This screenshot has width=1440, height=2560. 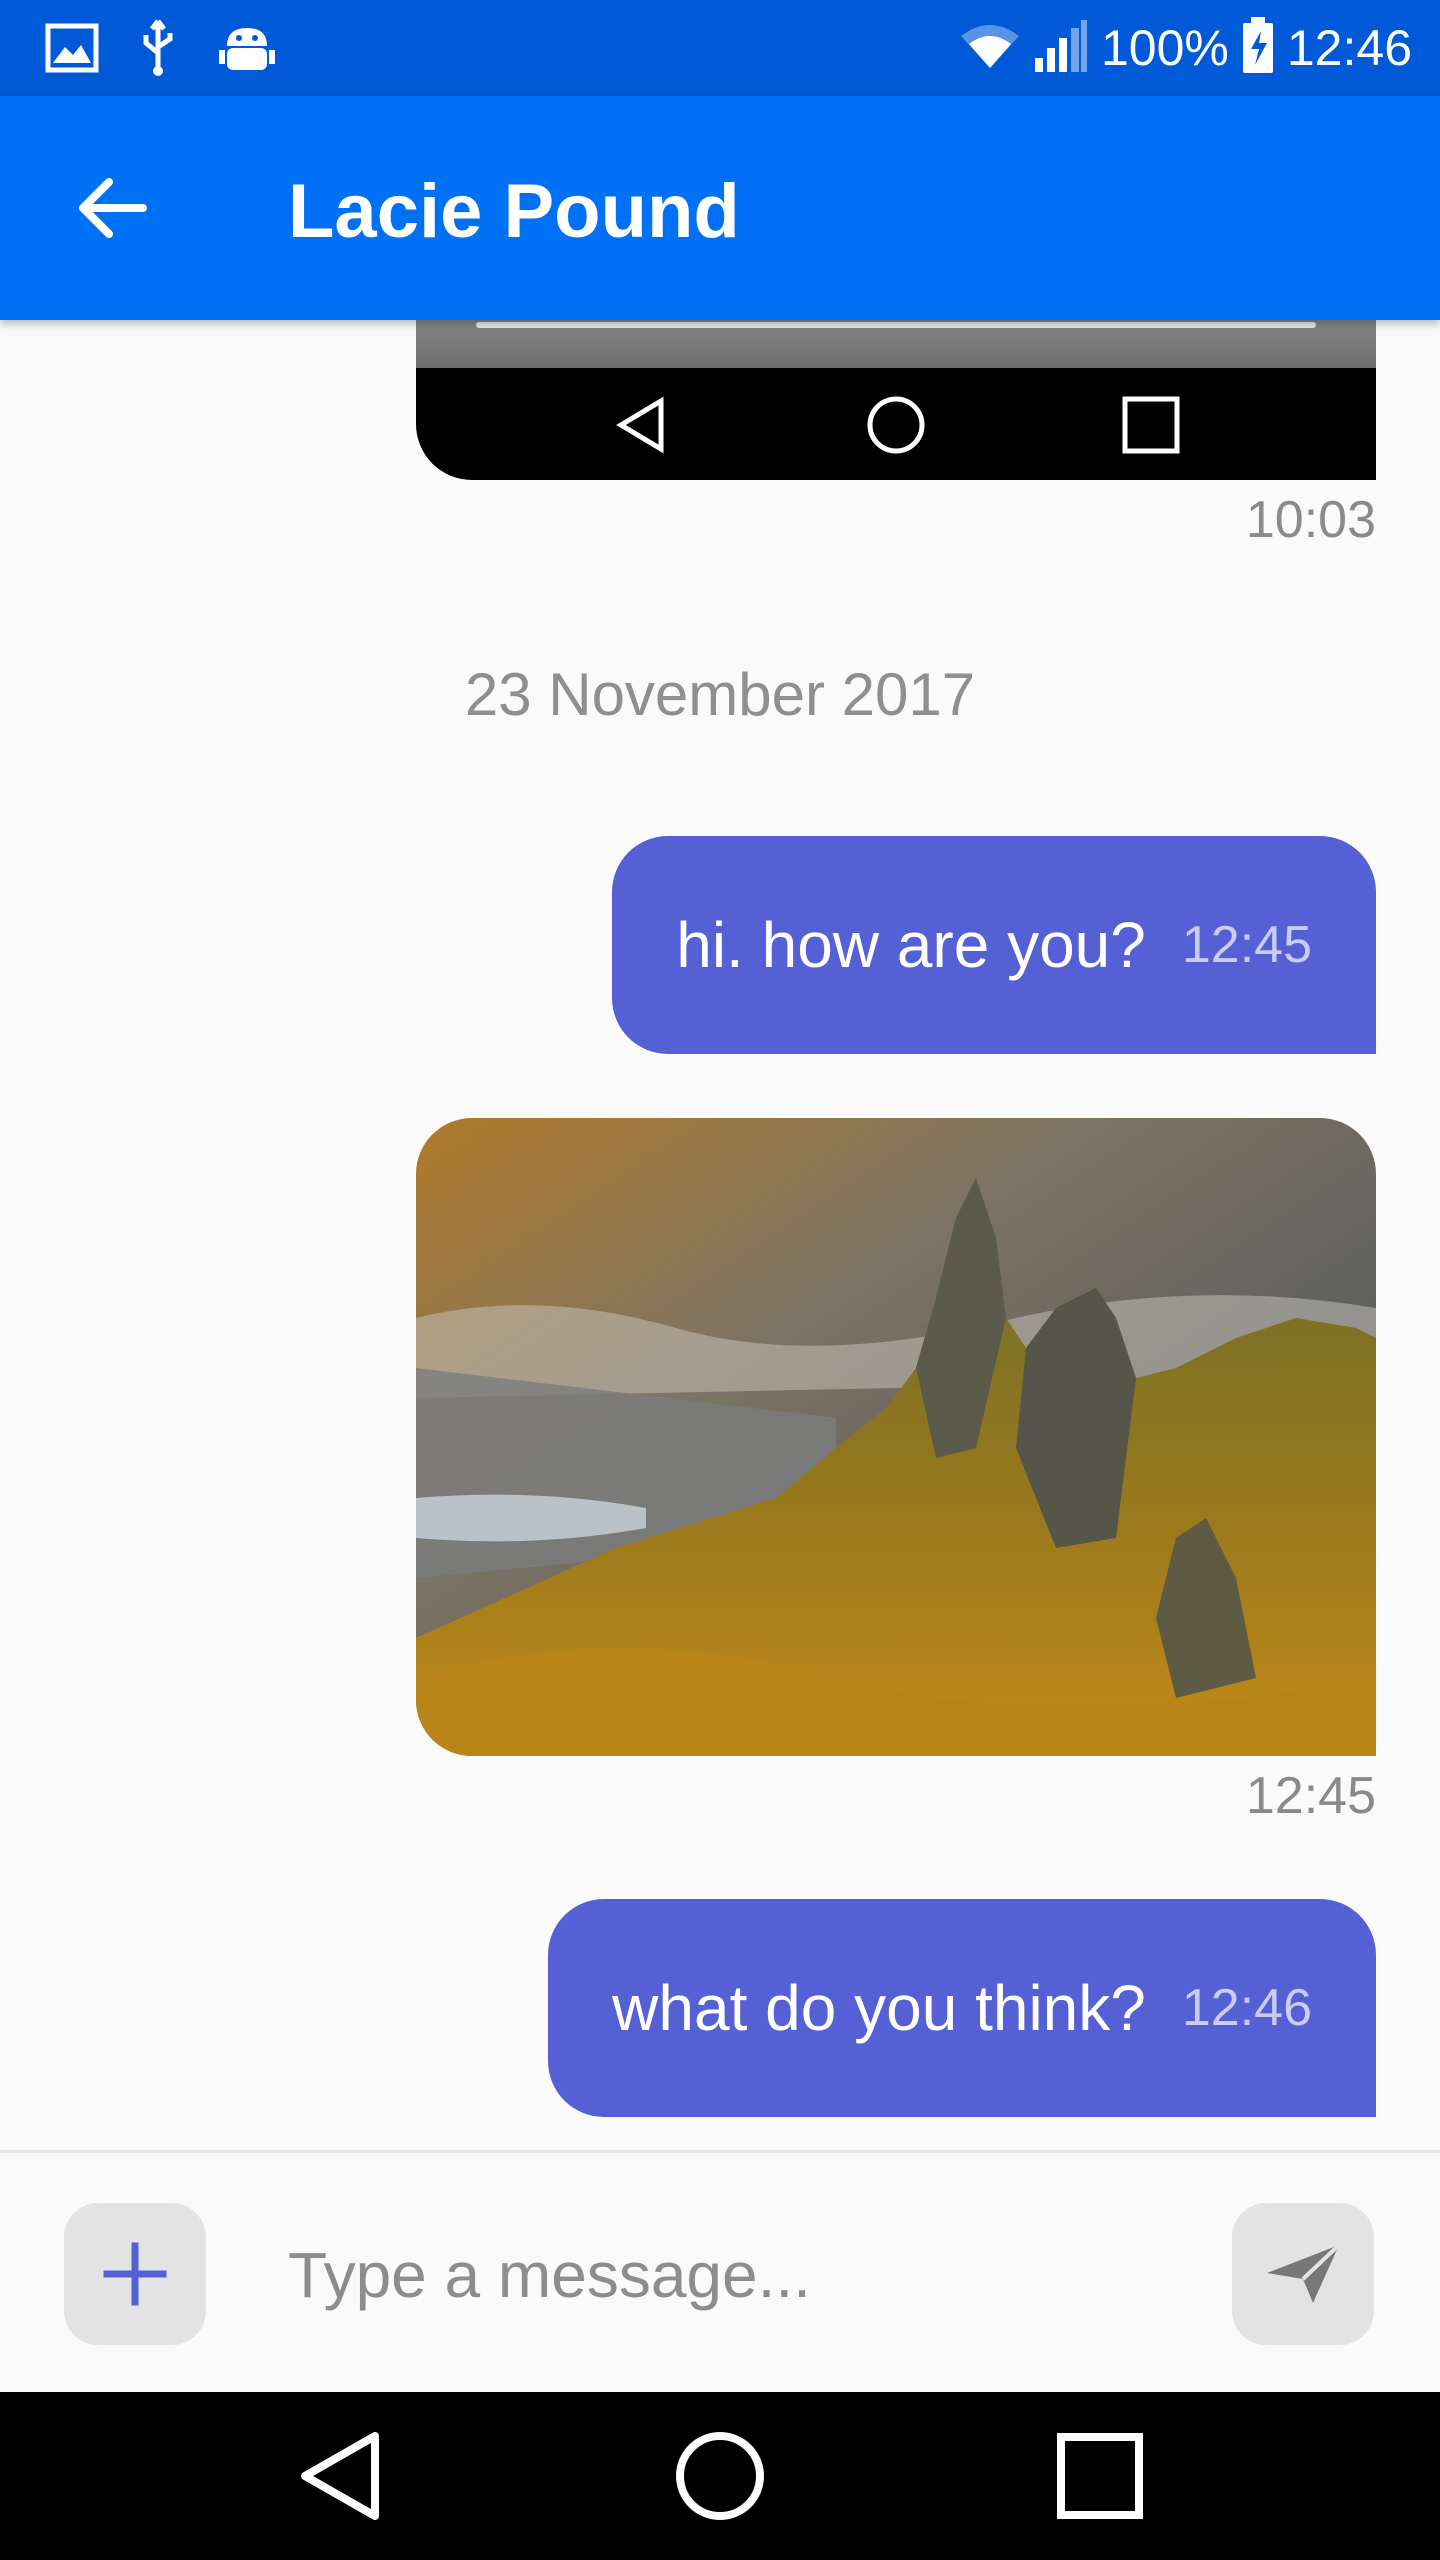 What do you see at coordinates (911, 945) in the screenshot?
I see `message-text: hi. how are you?` at bounding box center [911, 945].